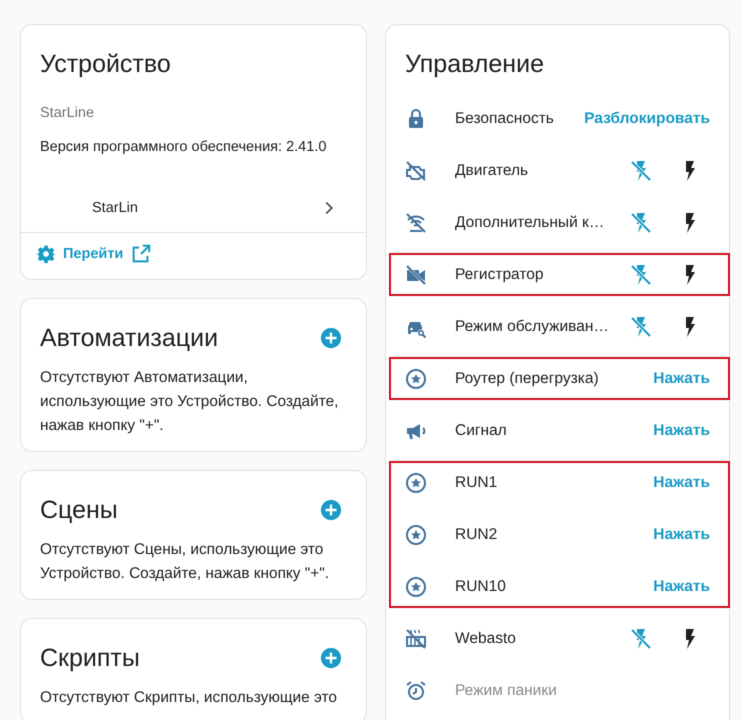 This screenshot has height=720, width=743. I want to click on firmware-text: Версия программного обеспечения: 2.41.0, so click(183, 147).